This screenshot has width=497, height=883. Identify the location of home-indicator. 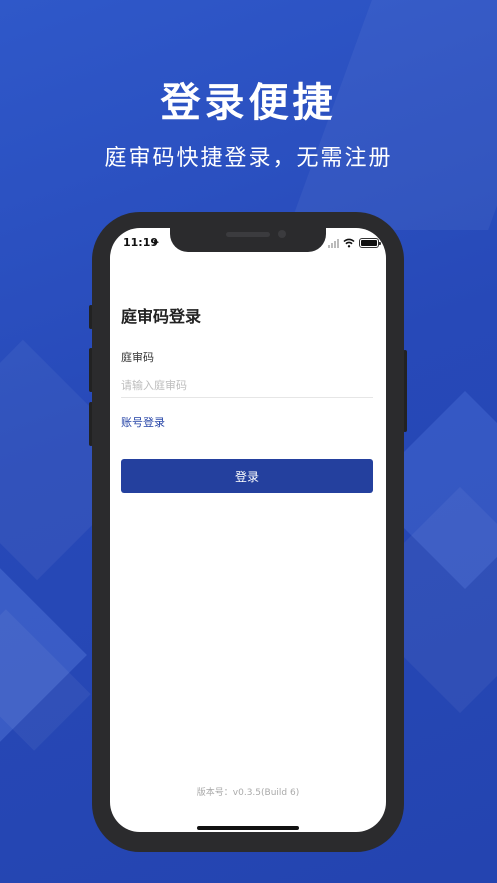
(248, 828).